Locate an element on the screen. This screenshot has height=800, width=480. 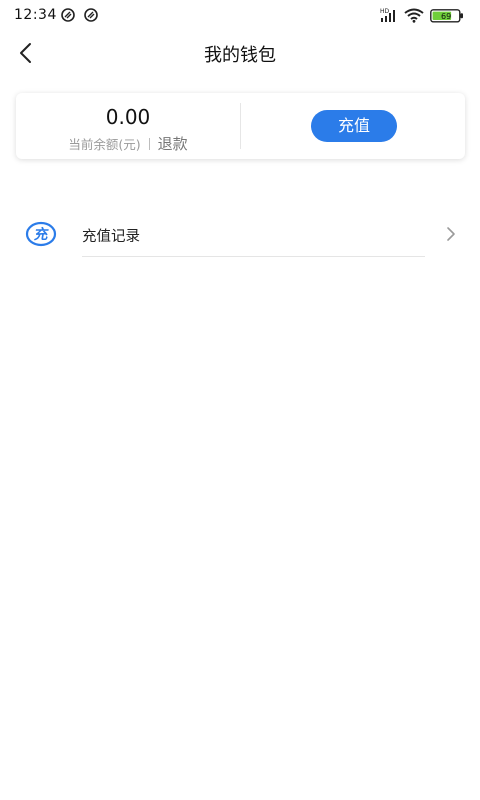
status-bar: 12:34 HD 69 is located at coordinates (240, 16).